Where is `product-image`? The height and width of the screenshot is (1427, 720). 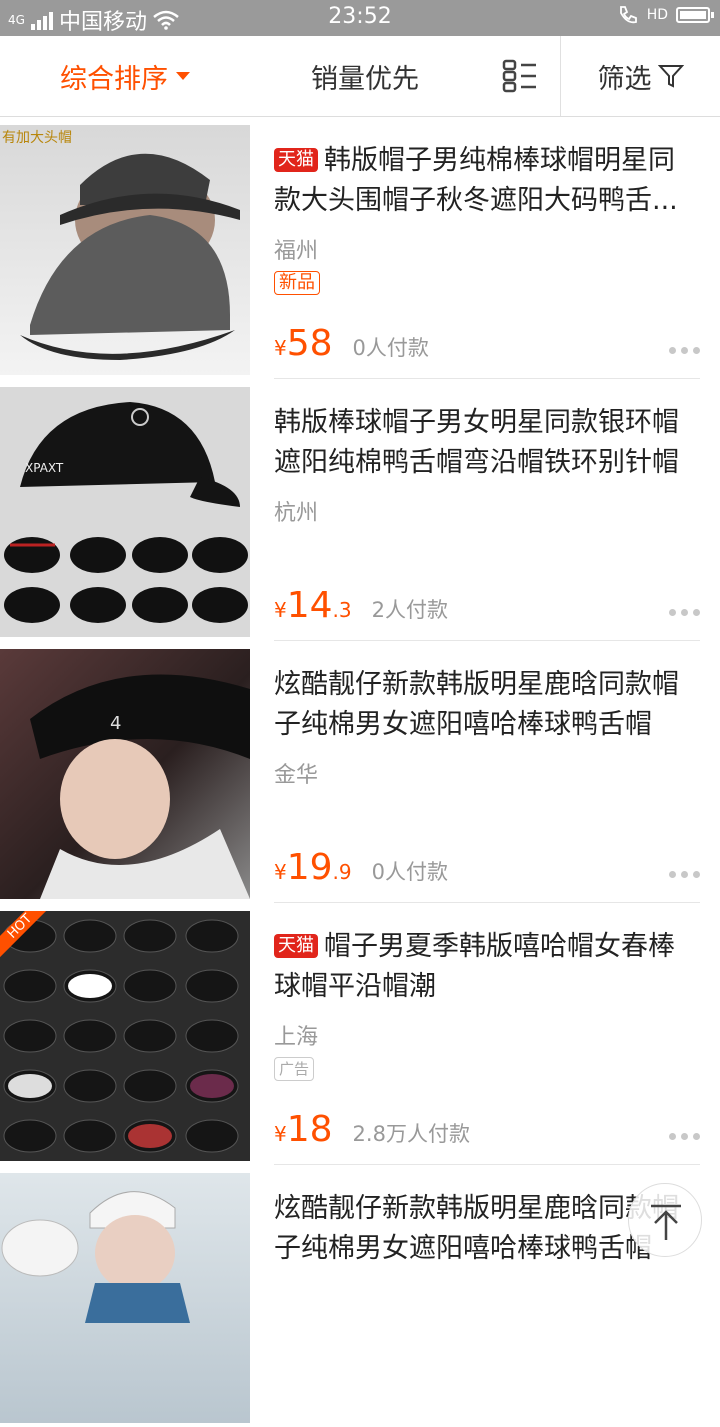 product-image is located at coordinates (125, 1298).